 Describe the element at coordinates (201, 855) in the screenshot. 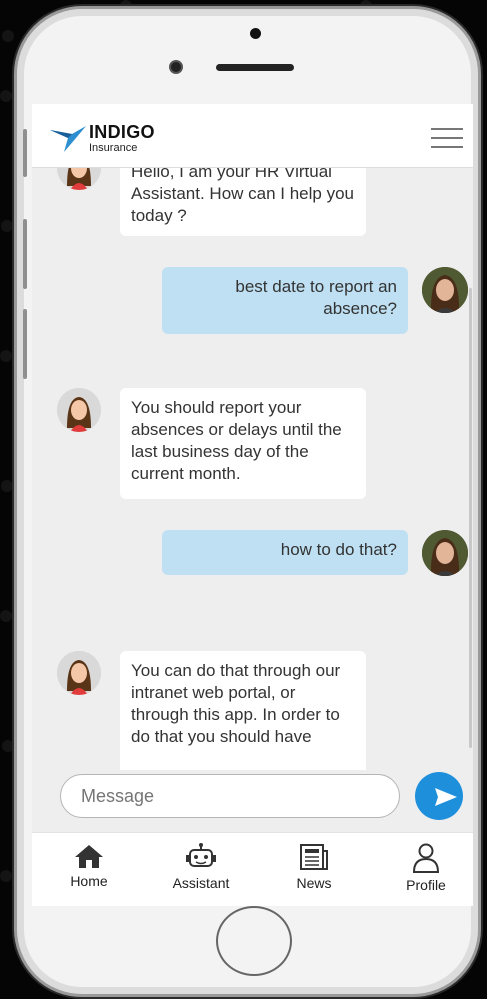

I see `robot-icon` at that location.